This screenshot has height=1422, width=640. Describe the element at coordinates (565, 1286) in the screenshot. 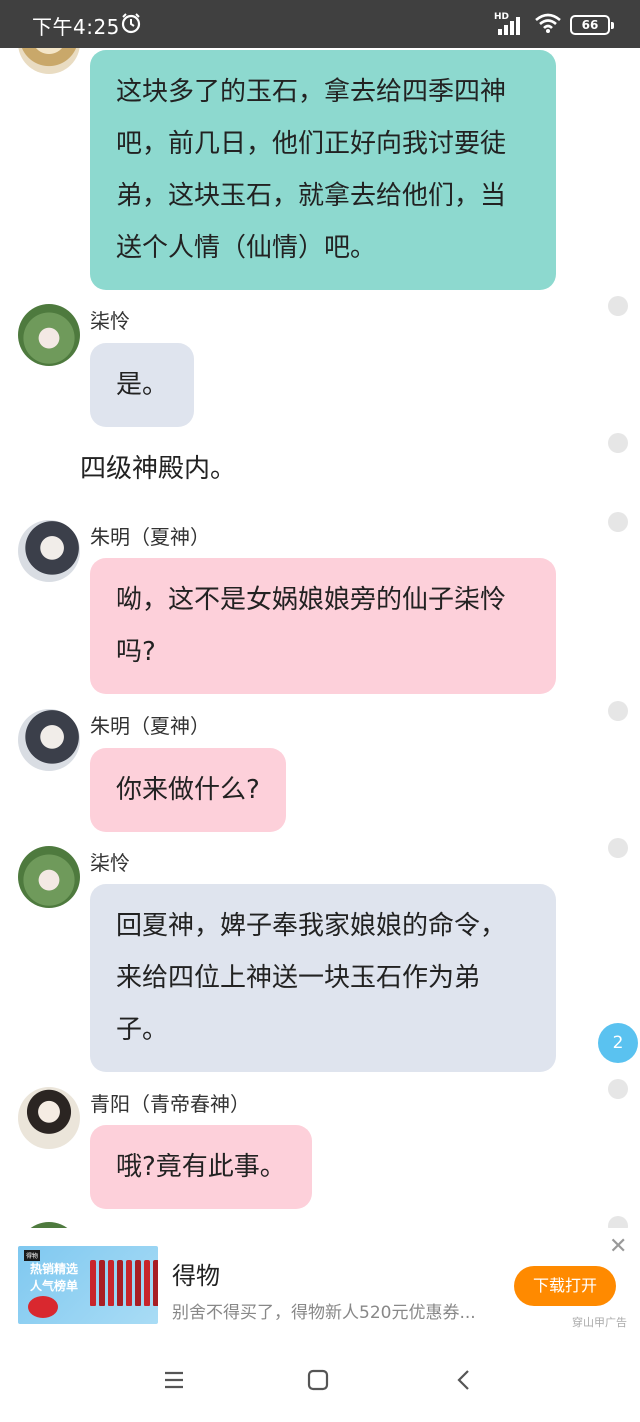

I see `ad-download-button: 下载打开` at that location.